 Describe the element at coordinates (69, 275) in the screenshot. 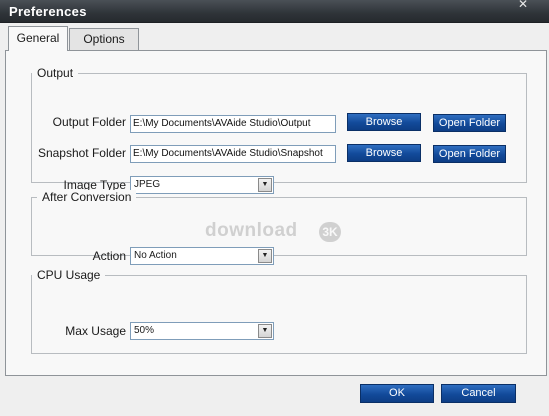

I see `cpu-usage-legend: CPU Usage` at that location.